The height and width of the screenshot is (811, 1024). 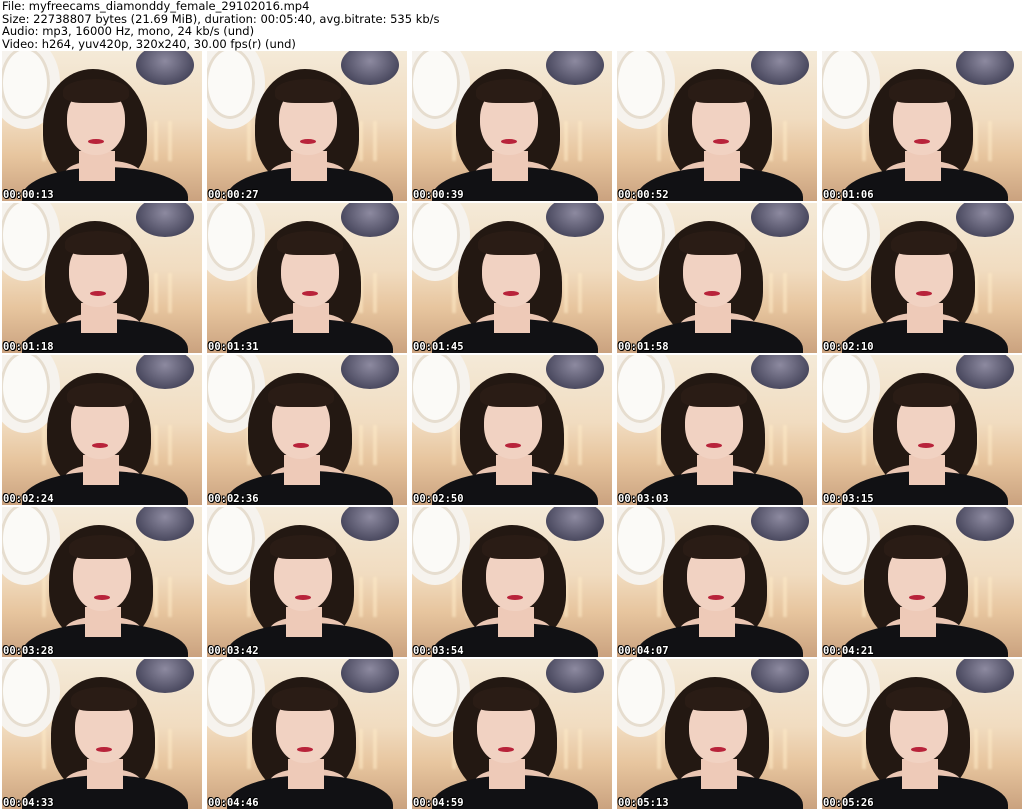 I want to click on thumbnail-timestamp: 00:03:54, so click(x=438, y=651).